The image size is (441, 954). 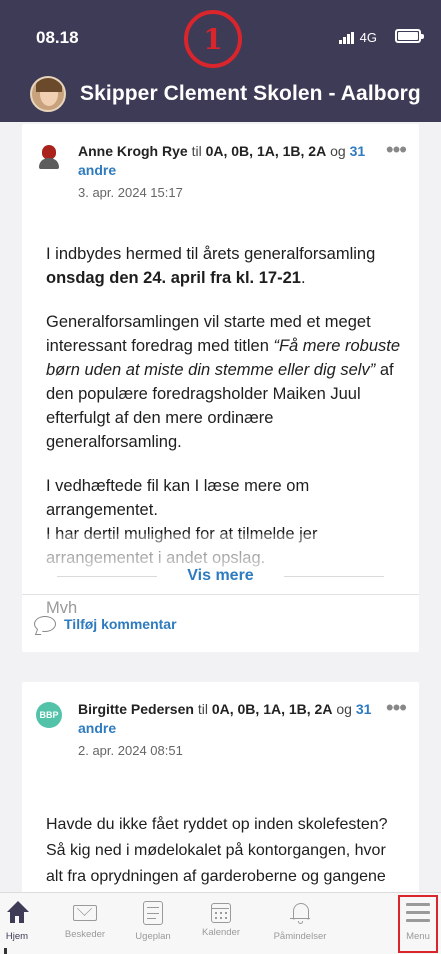 What do you see at coordinates (220, 623) in the screenshot?
I see `add-comment-button: Tilføj kommentar` at bounding box center [220, 623].